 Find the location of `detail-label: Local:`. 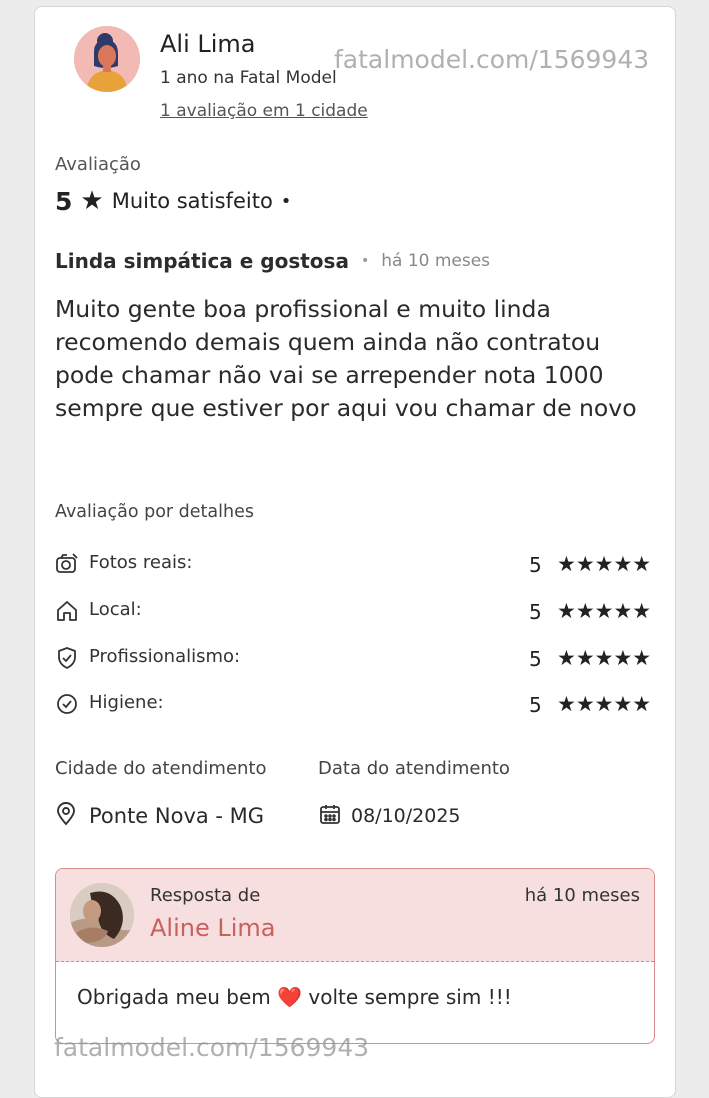

detail-label: Local: is located at coordinates (115, 609).